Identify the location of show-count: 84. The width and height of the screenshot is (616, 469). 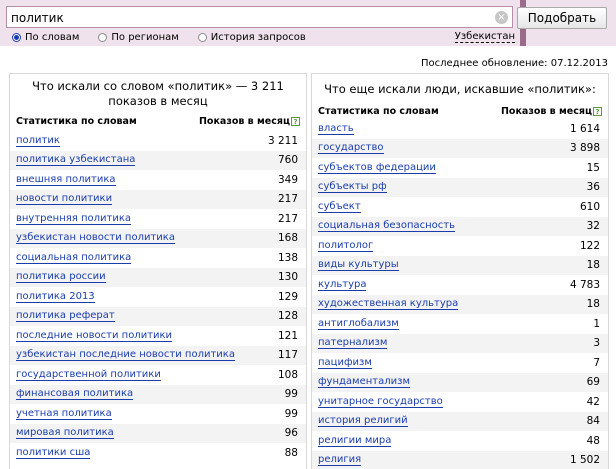
(593, 421).